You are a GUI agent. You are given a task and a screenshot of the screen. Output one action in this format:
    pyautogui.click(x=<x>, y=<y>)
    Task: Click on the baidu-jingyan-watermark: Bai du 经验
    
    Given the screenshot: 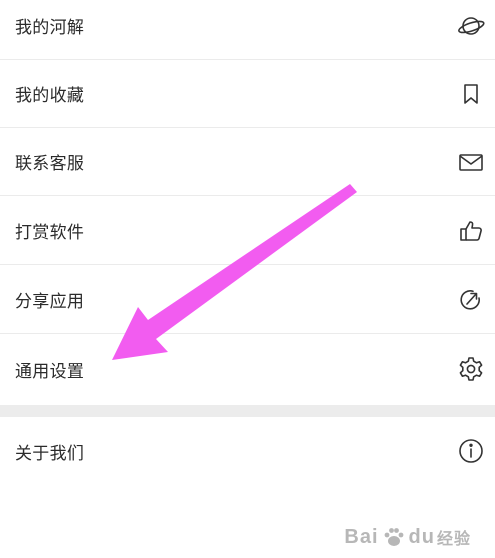 What is the action you would take?
    pyautogui.click(x=407, y=537)
    